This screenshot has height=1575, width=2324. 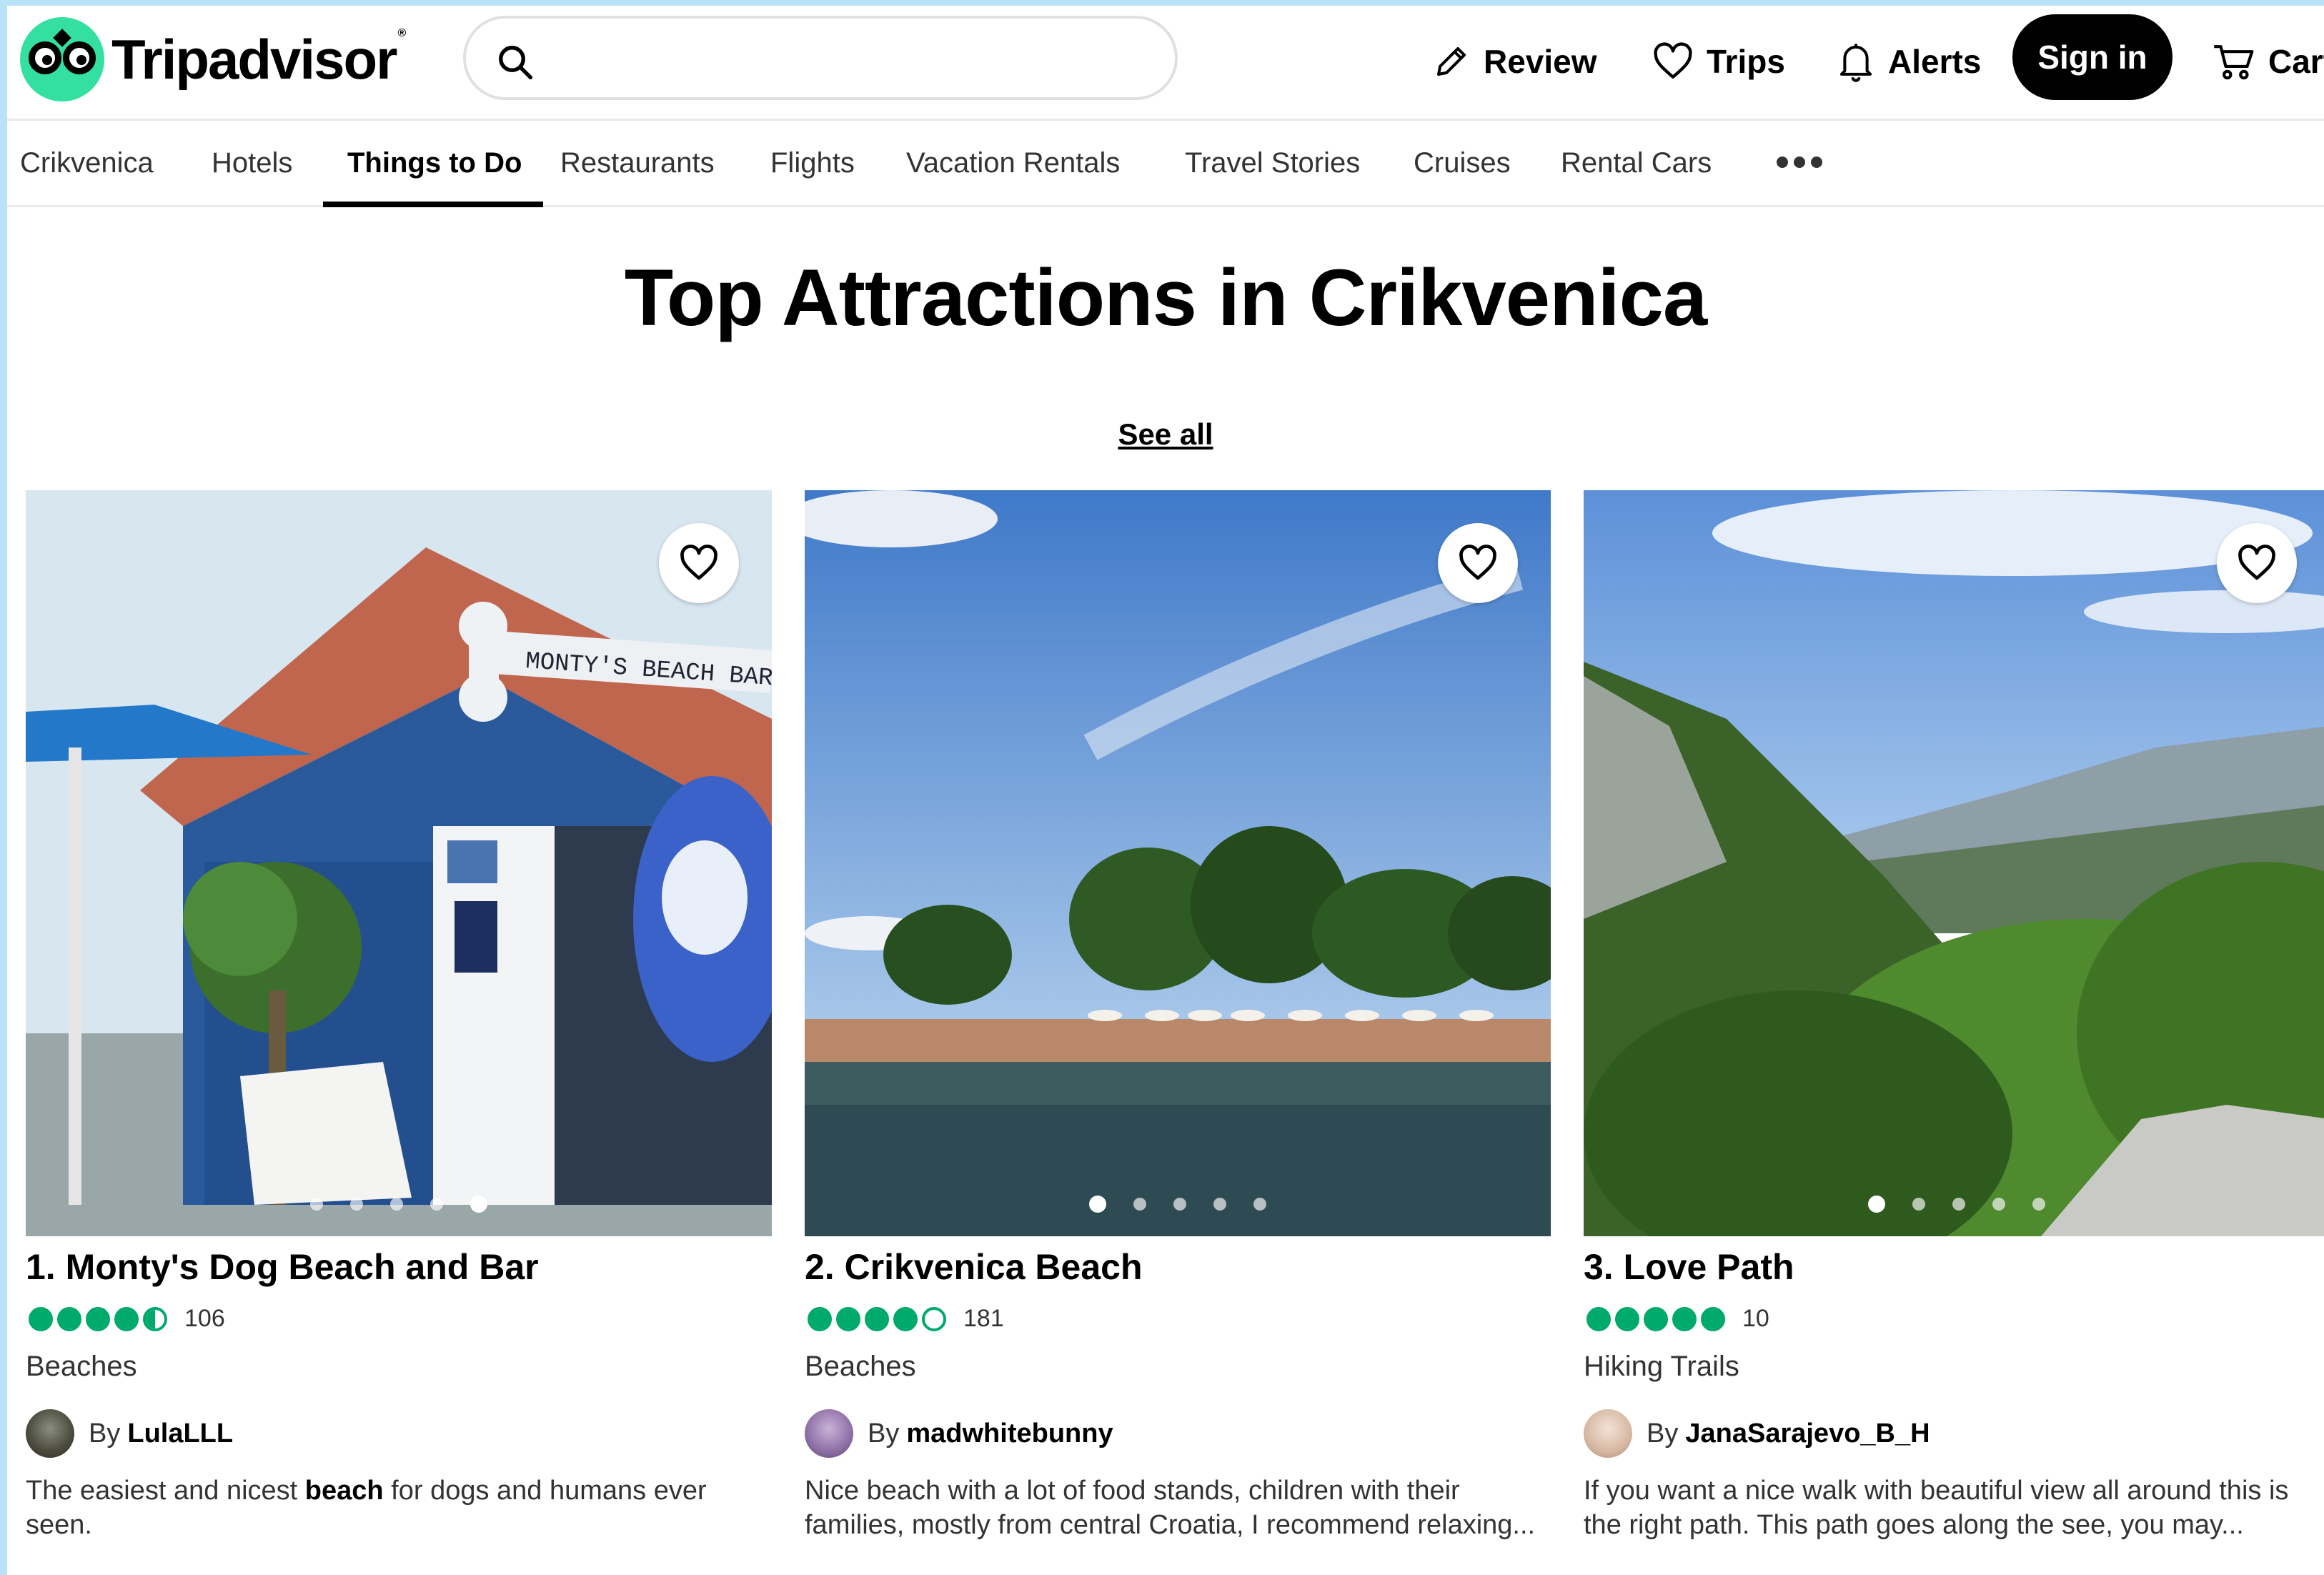 What do you see at coordinates (1165, 297) in the screenshot?
I see `page-title: Top Attractions in Crikvenica` at bounding box center [1165, 297].